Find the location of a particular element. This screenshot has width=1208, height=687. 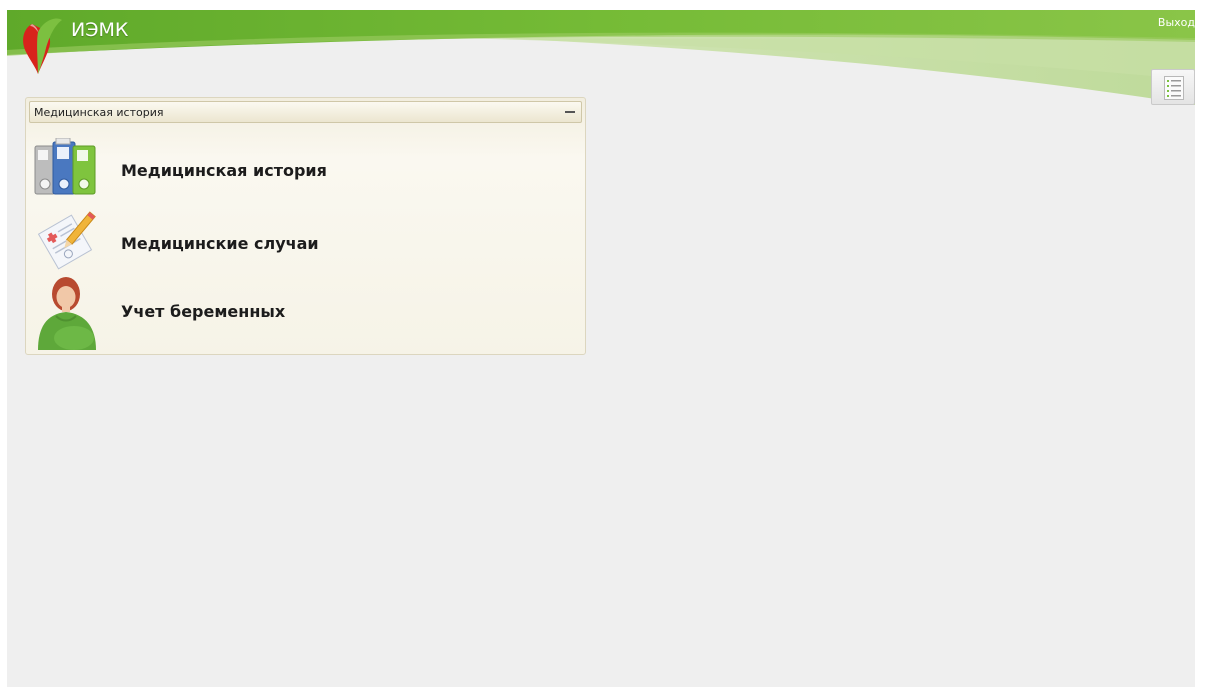

header-banner is located at coordinates (601, 57).